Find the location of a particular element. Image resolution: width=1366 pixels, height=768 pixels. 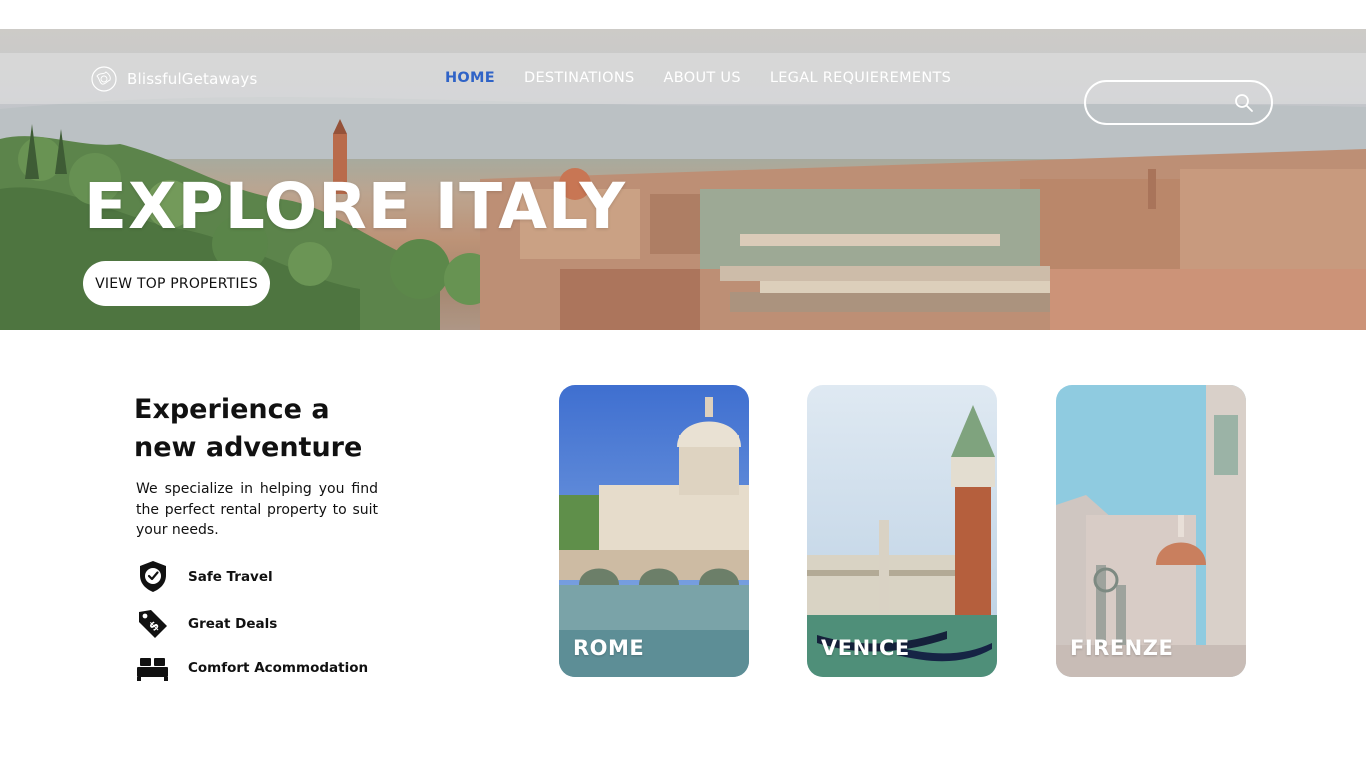

intro-heading: Experience a new adventure is located at coordinates (248, 428).